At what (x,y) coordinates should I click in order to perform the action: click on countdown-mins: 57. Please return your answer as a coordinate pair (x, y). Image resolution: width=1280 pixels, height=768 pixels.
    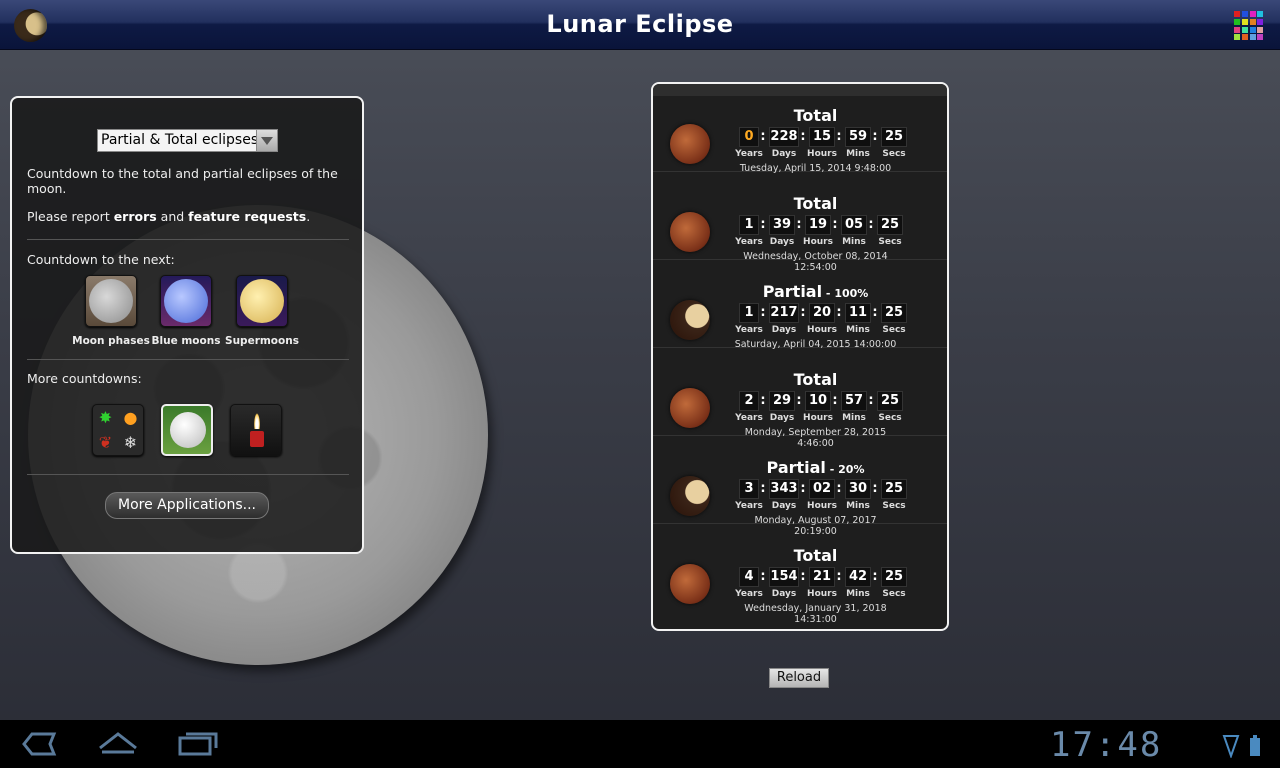
    Looking at the image, I should click on (854, 401).